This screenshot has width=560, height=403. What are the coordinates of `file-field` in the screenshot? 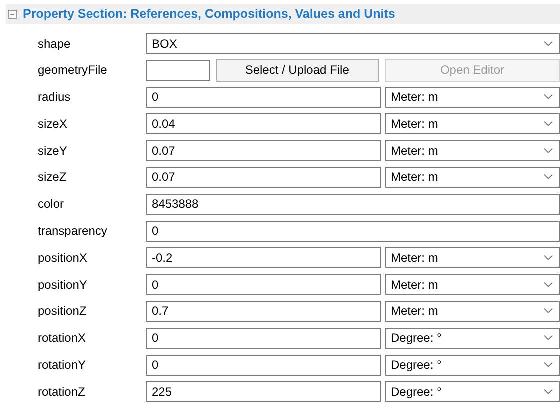 It's located at (178, 70).